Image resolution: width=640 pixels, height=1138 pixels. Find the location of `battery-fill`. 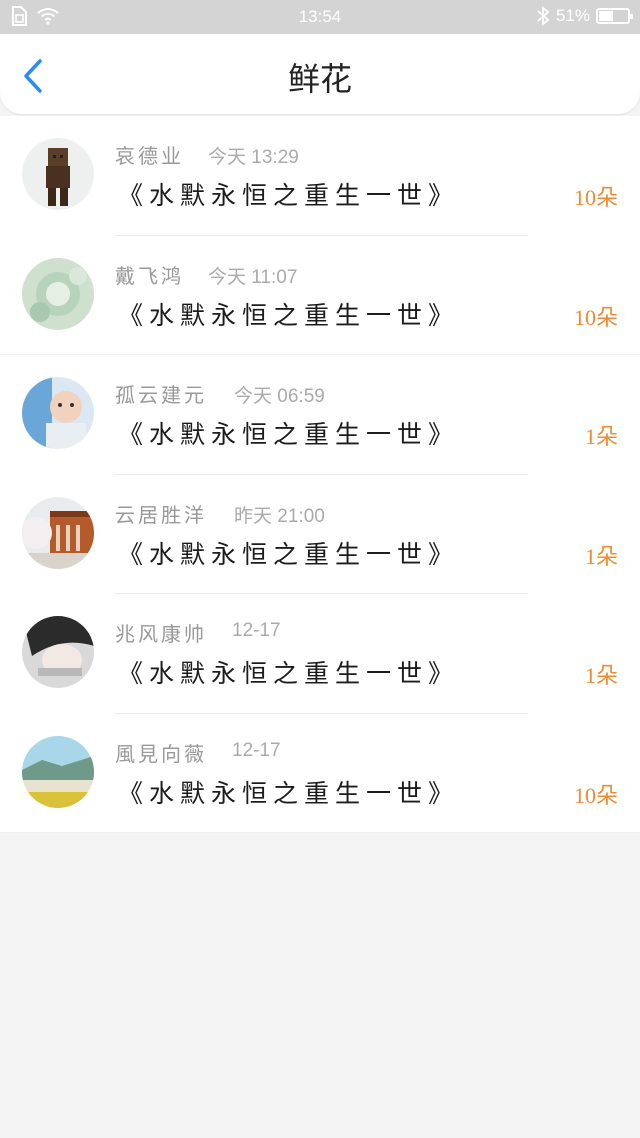

battery-fill is located at coordinates (606, 16).